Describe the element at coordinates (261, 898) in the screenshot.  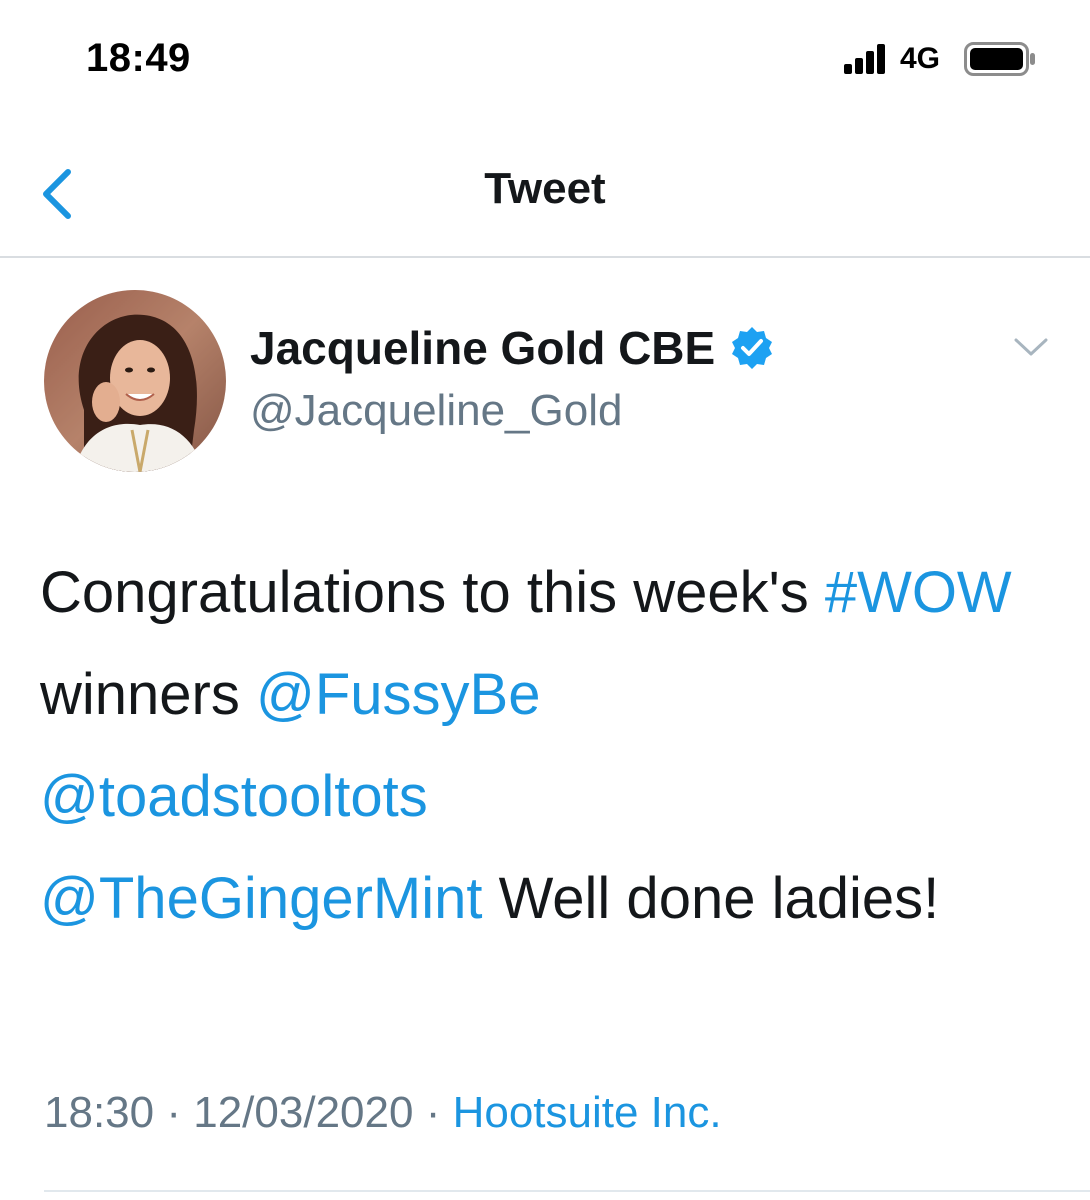
I see `mention-link: @TheGingerMint` at that location.